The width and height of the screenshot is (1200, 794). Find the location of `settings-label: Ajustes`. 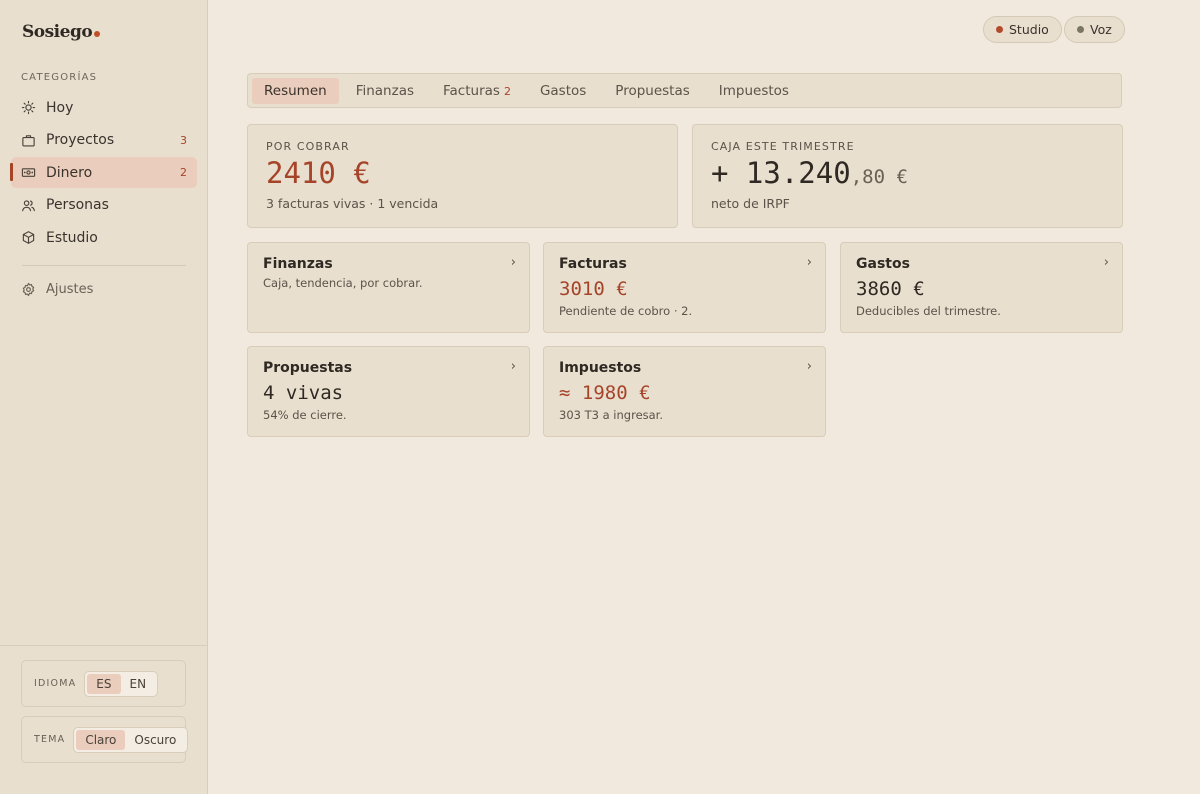

settings-label: Ajustes is located at coordinates (70, 289).